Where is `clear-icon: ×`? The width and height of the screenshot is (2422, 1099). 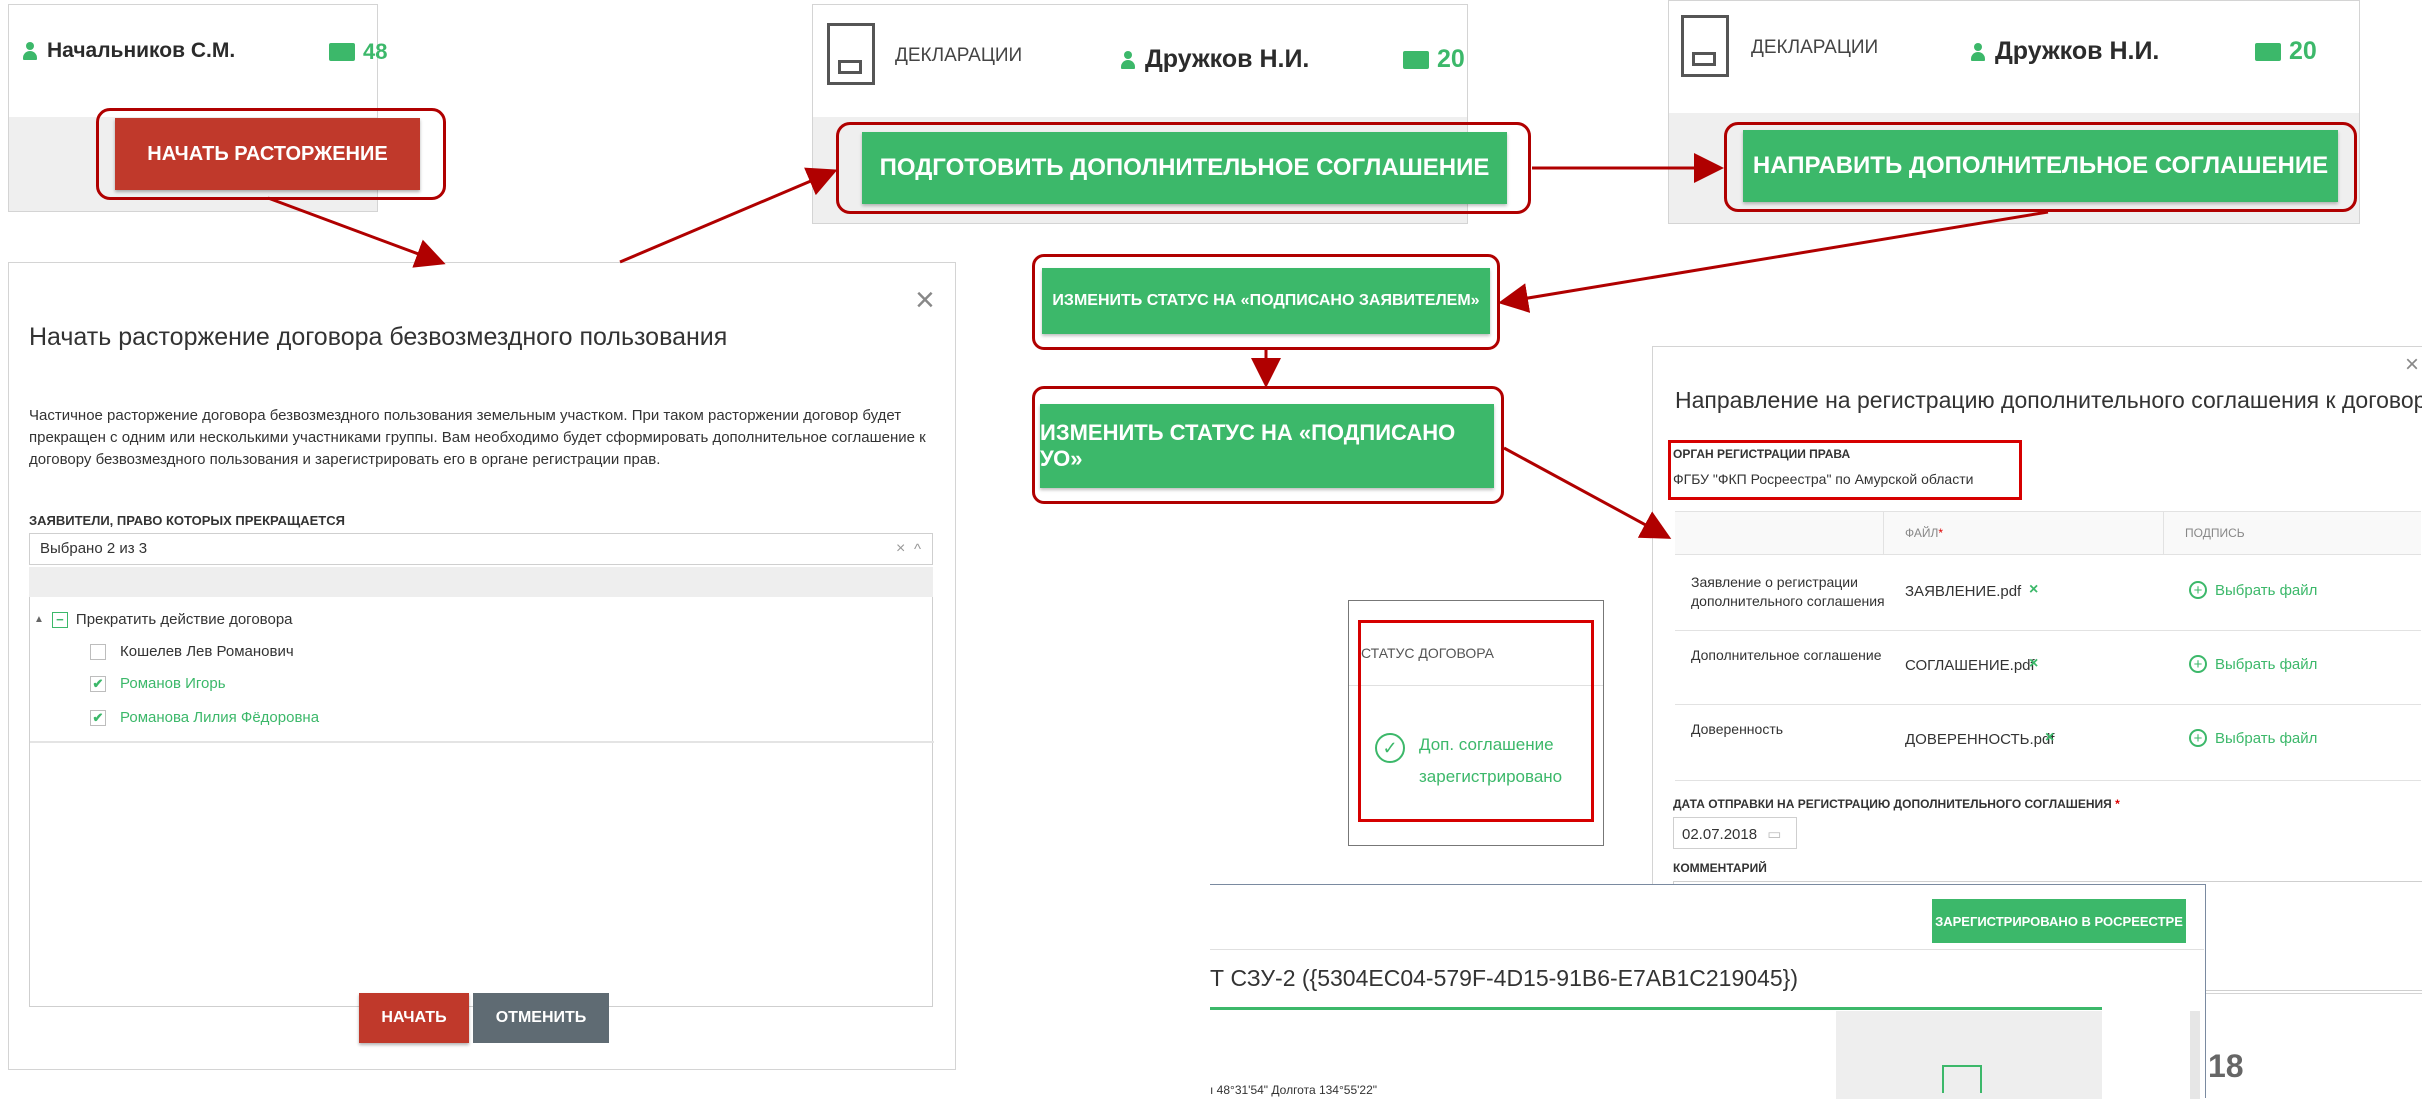
clear-icon: × is located at coordinates (900, 549).